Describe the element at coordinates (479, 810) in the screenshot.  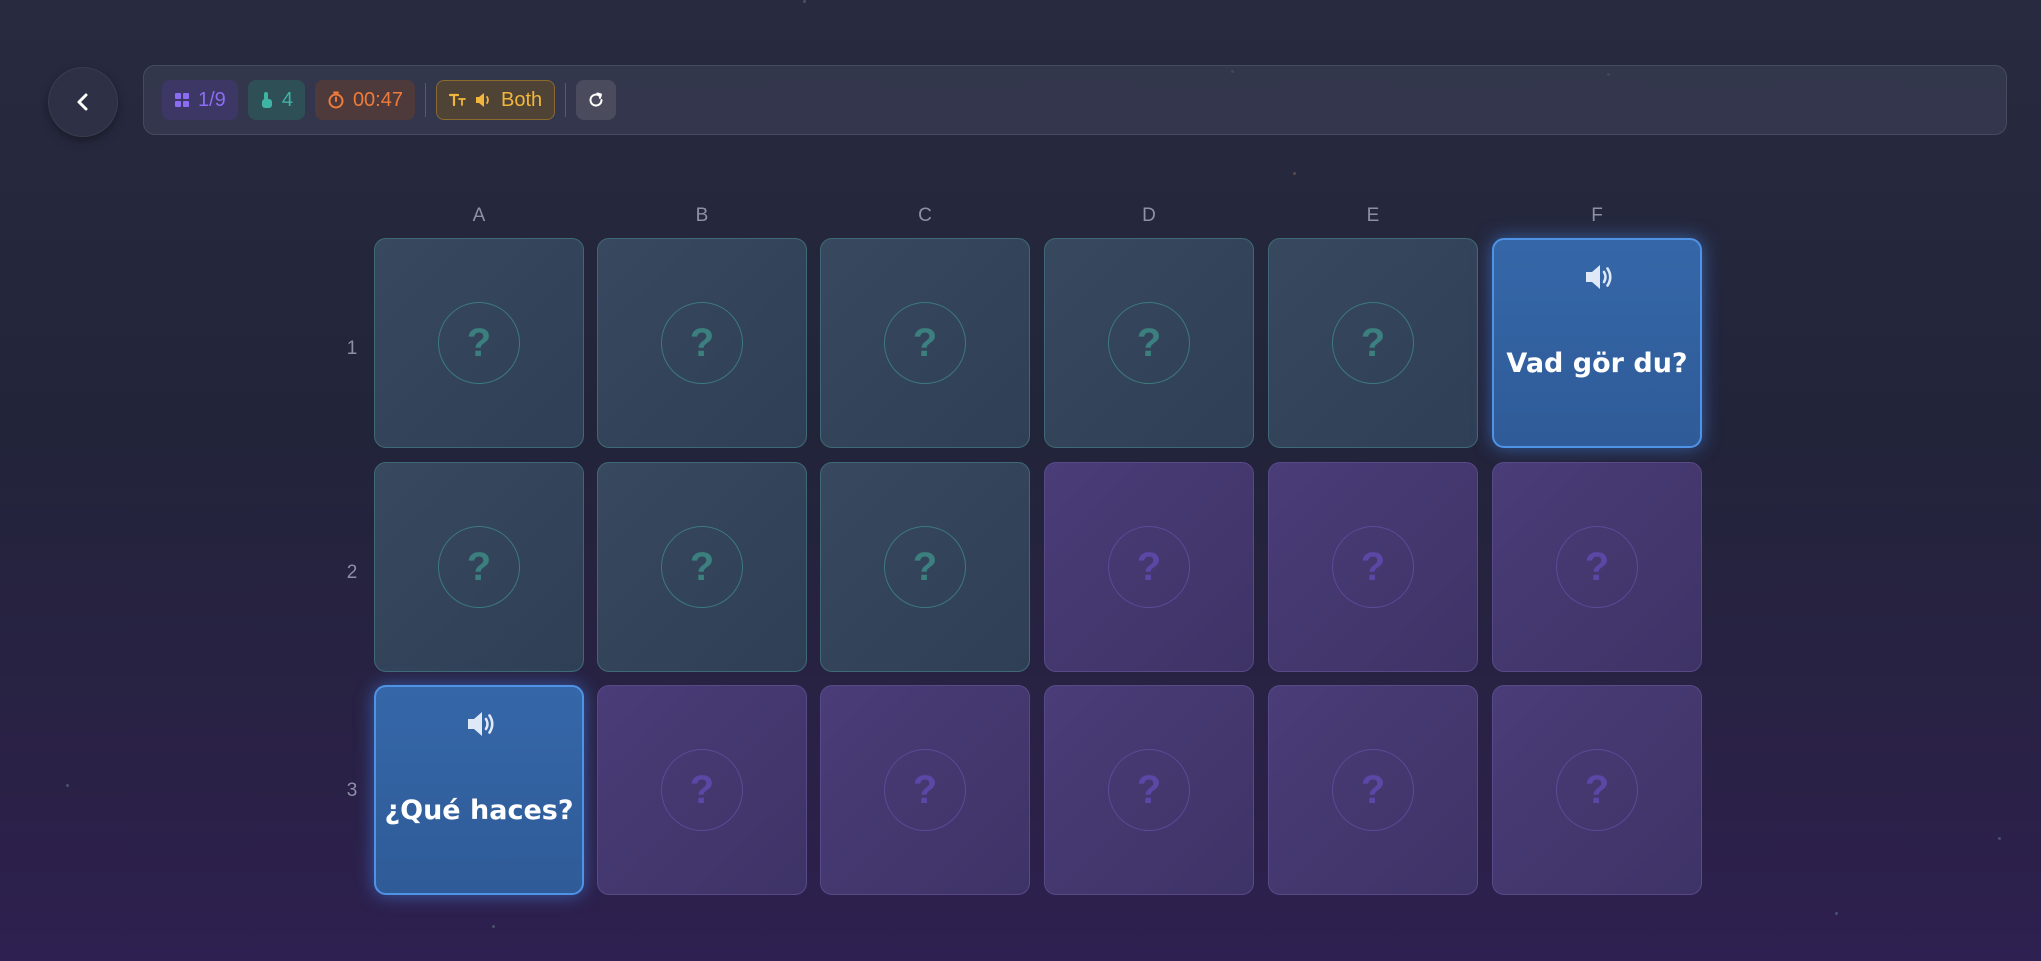
I see `card-word: ¿Qué haces?` at that location.